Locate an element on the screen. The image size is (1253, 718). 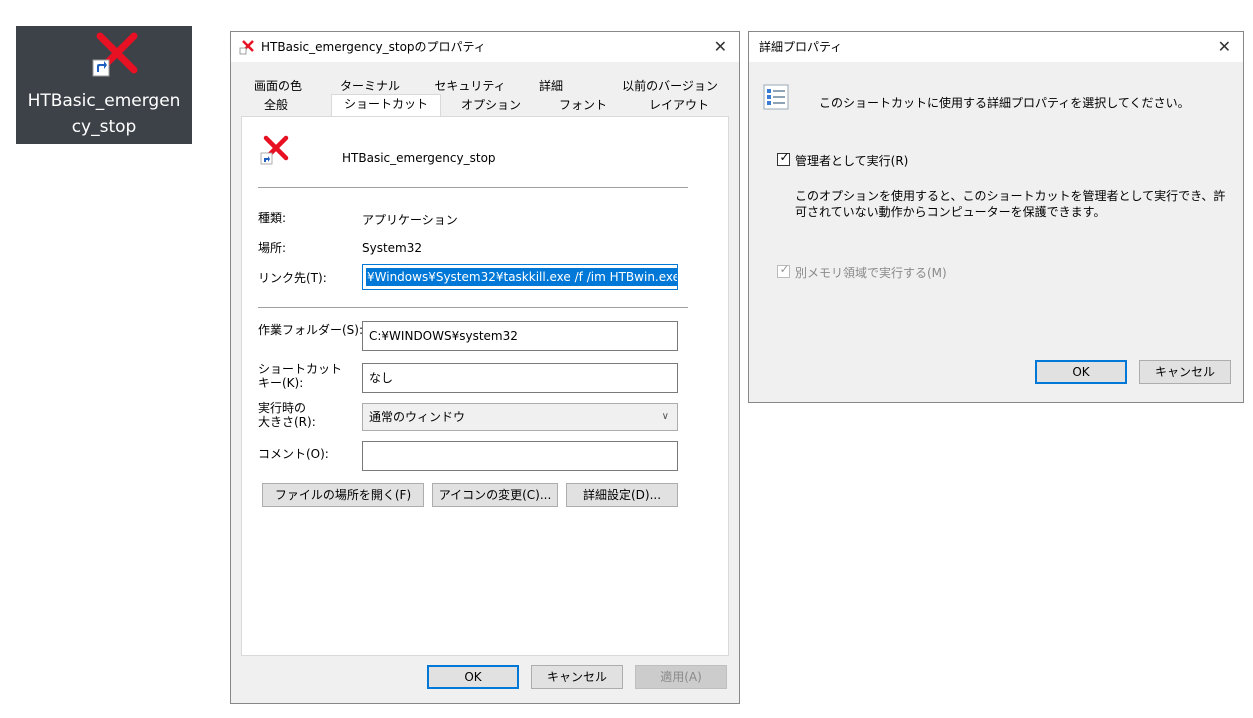
target-label: リンク先(T): is located at coordinates (292, 278).